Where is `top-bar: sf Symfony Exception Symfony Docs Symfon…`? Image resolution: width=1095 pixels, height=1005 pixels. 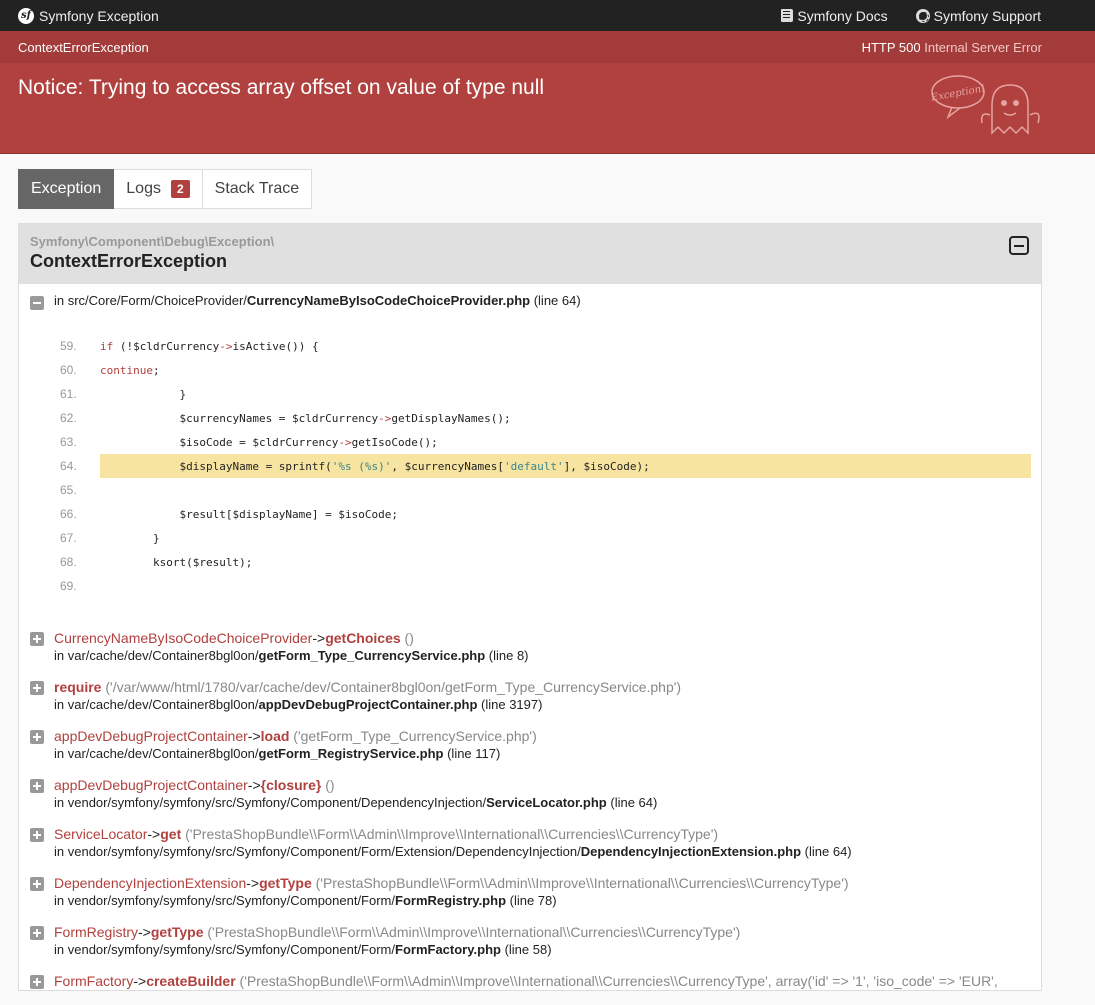 top-bar: sf Symfony Exception Symfony Docs Symfon… is located at coordinates (547, 15).